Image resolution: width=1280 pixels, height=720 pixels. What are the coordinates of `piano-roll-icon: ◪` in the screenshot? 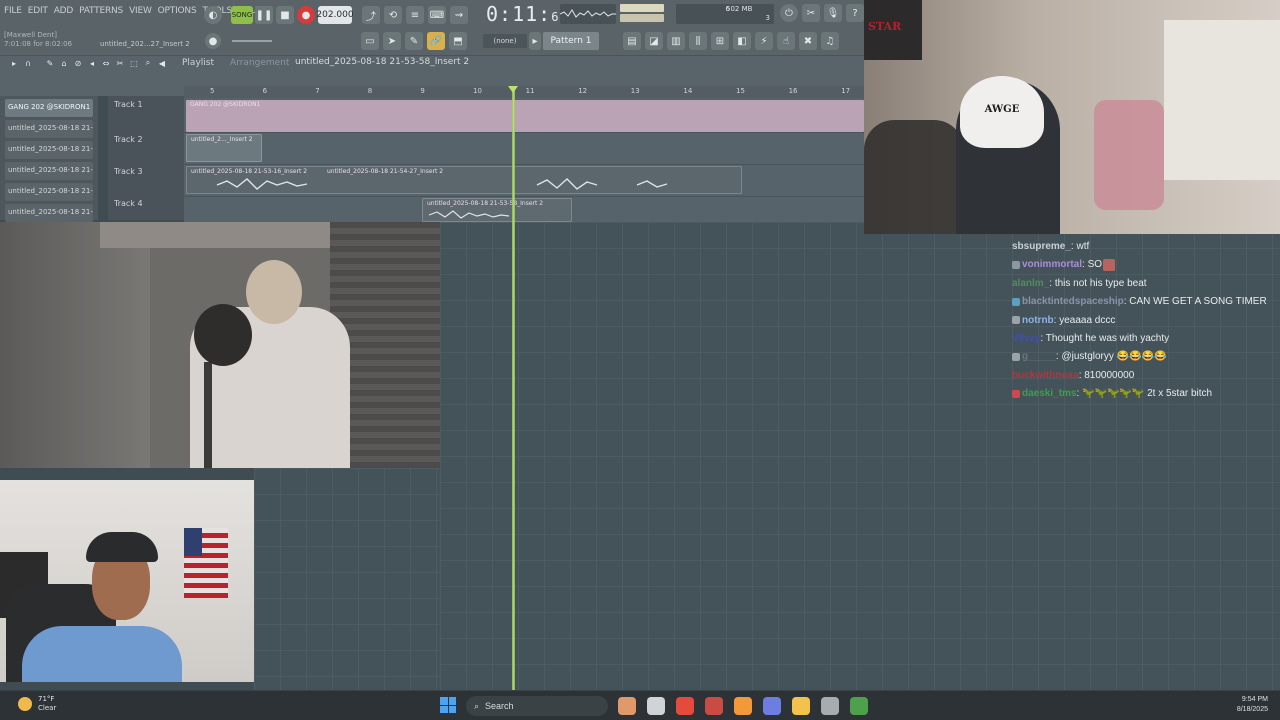 It's located at (654, 41).